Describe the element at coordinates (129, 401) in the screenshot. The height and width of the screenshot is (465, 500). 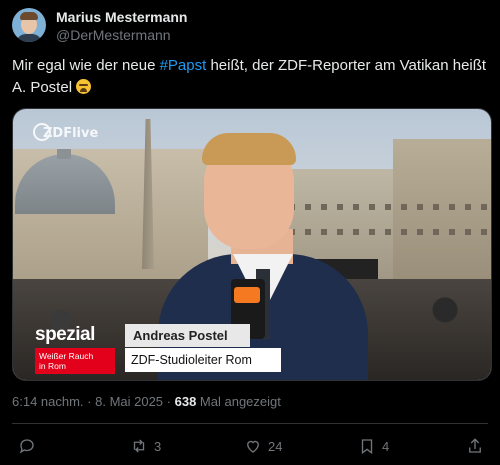
I see `tweet-date: 8. Mai 2025` at that location.